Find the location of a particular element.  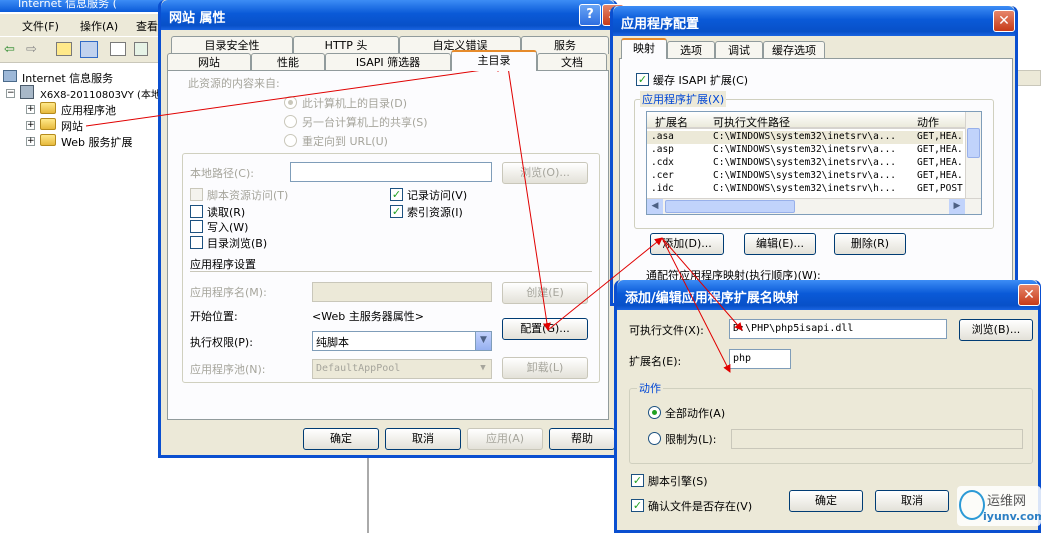

arrow-tab-to-config is located at coordinates (529, 198).